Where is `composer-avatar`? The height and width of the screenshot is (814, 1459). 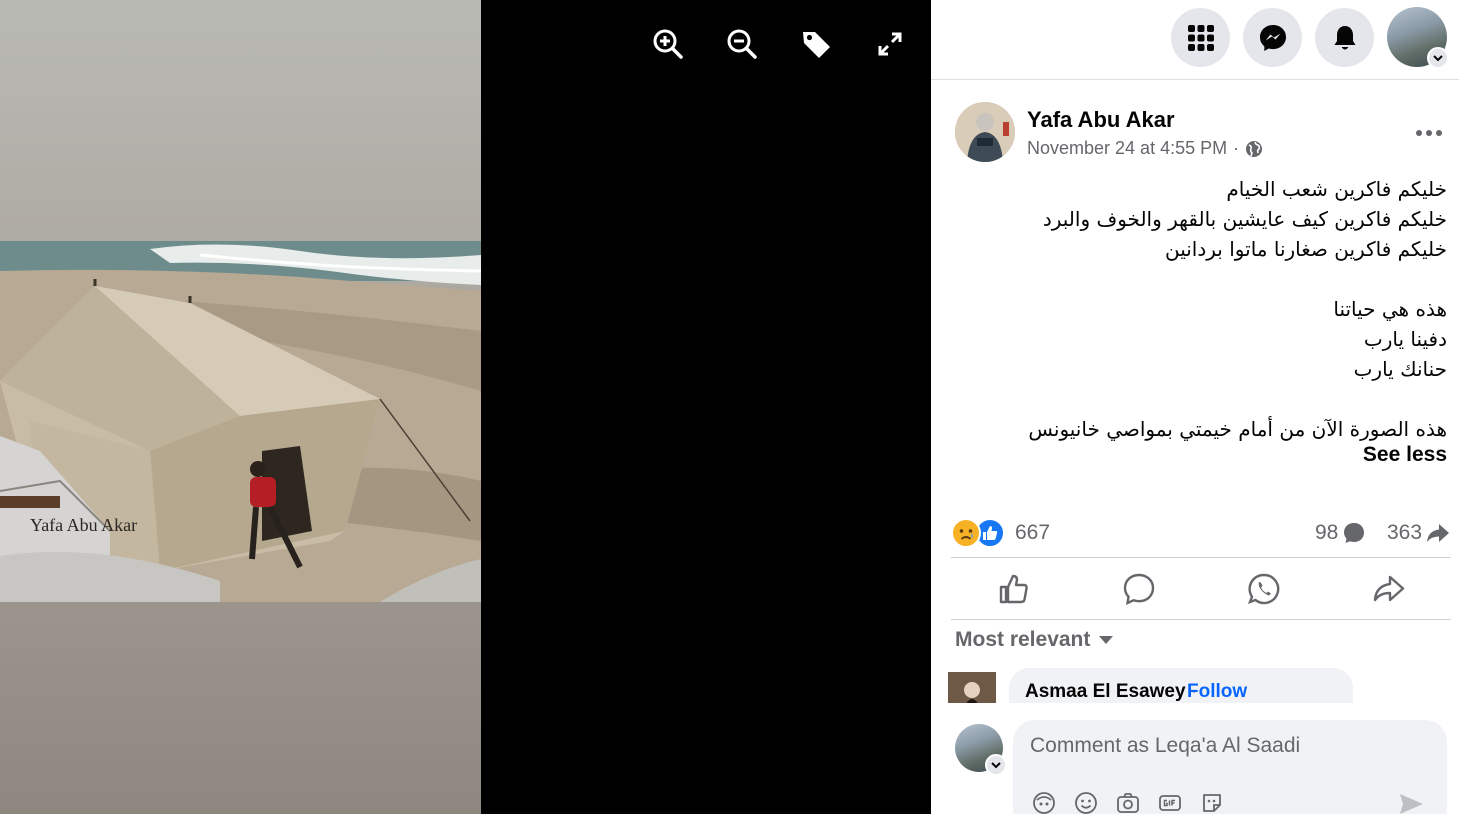
composer-avatar is located at coordinates (981, 750).